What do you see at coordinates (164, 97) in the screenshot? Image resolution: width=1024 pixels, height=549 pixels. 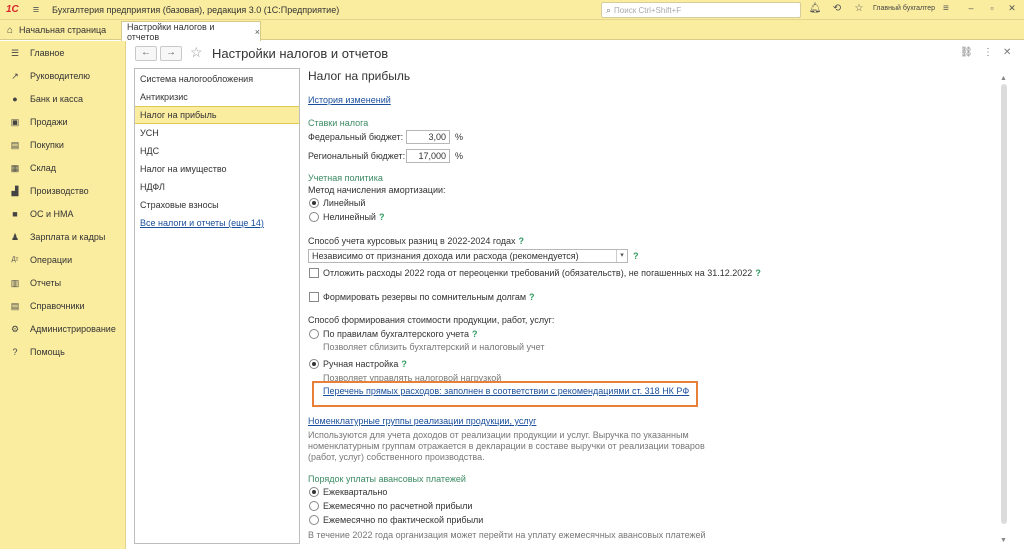 I see `list-item-label: Антикризис` at bounding box center [164, 97].